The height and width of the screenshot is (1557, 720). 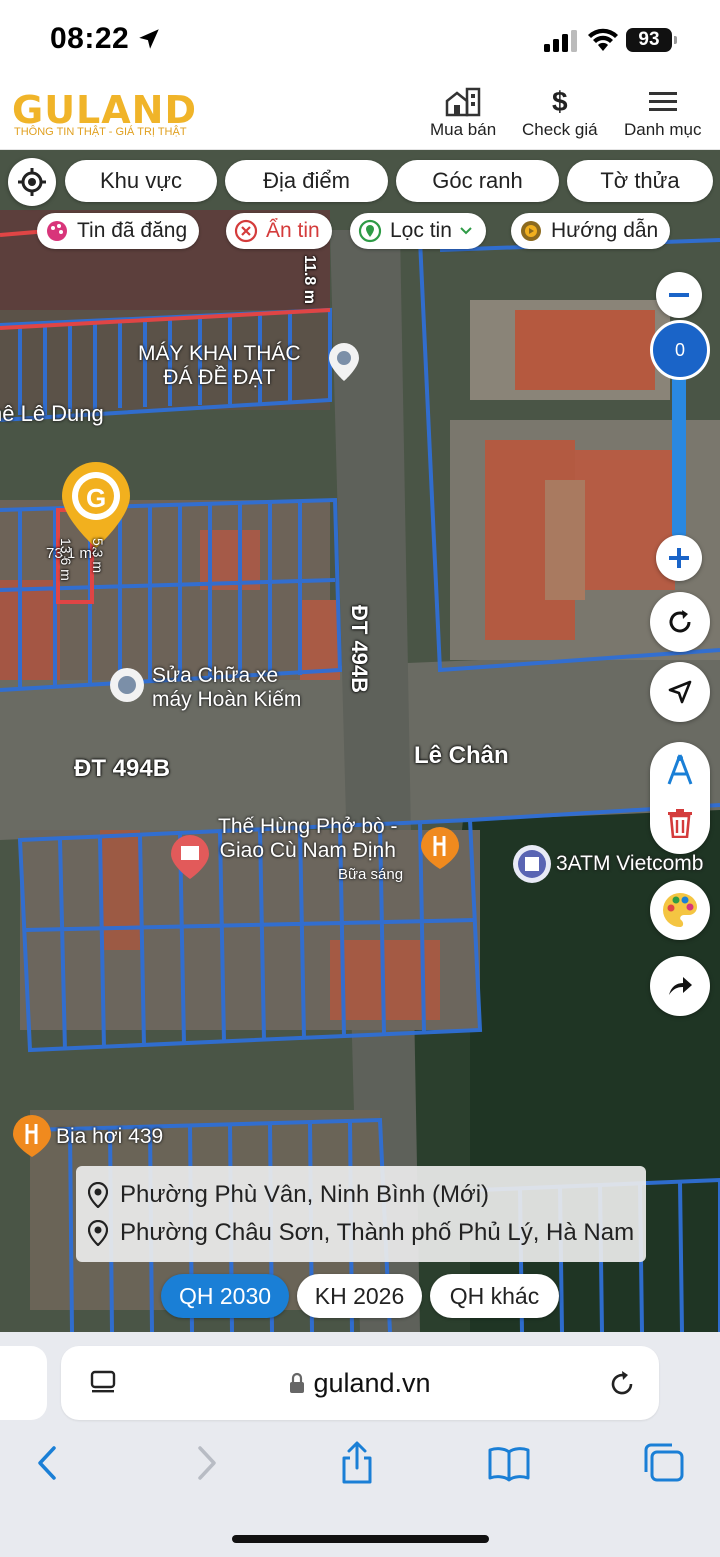 I want to click on share-button, so click(x=680, y=986).